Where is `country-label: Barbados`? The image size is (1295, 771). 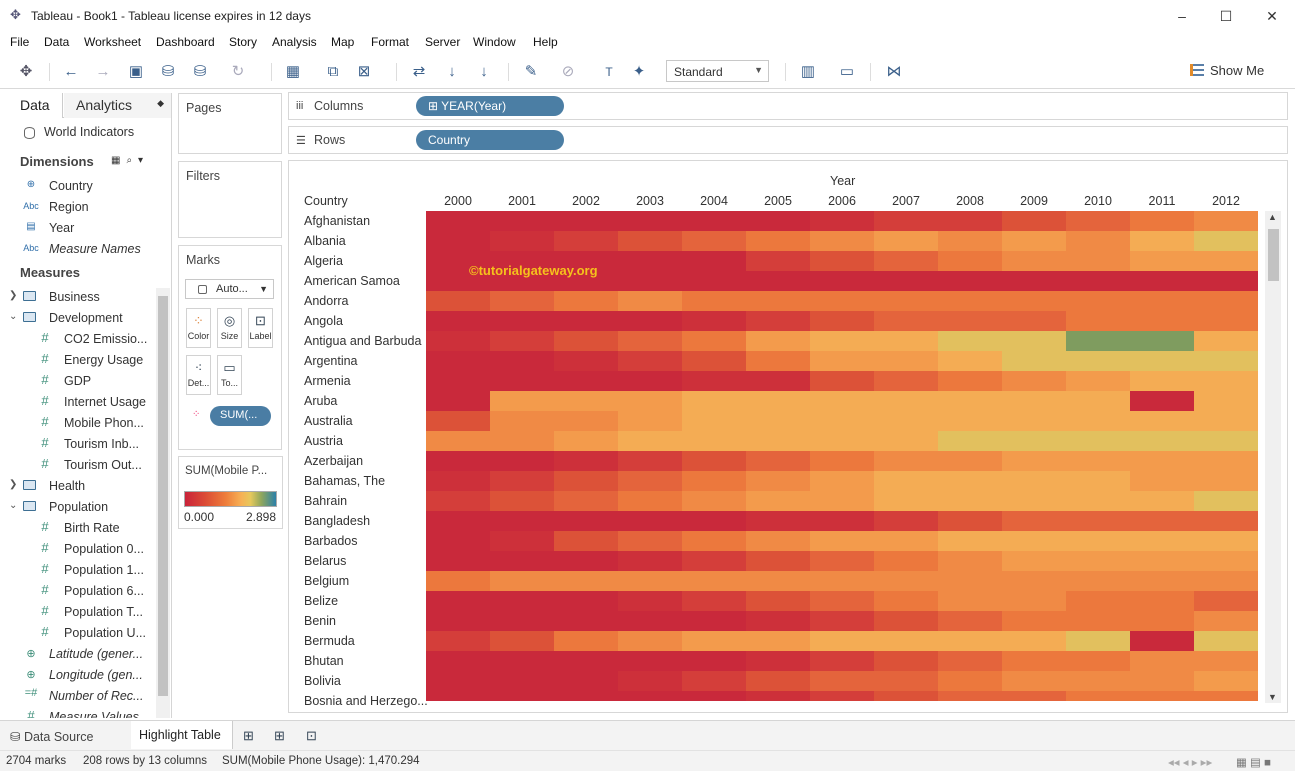 country-label: Barbados is located at coordinates (366, 541).